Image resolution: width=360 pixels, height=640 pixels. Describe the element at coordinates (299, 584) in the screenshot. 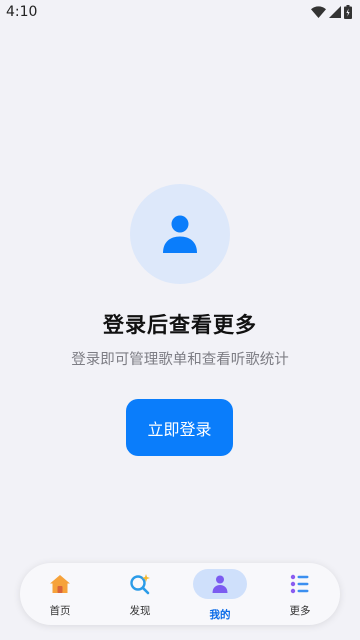

I see `more-icon` at that location.